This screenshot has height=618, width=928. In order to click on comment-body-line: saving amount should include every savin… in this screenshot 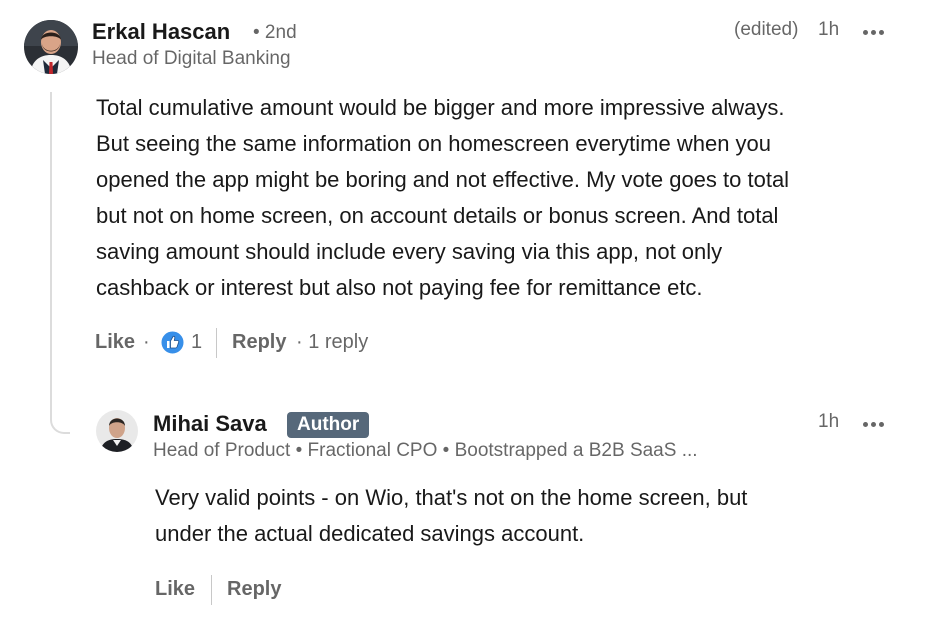, I will do `click(409, 251)`.